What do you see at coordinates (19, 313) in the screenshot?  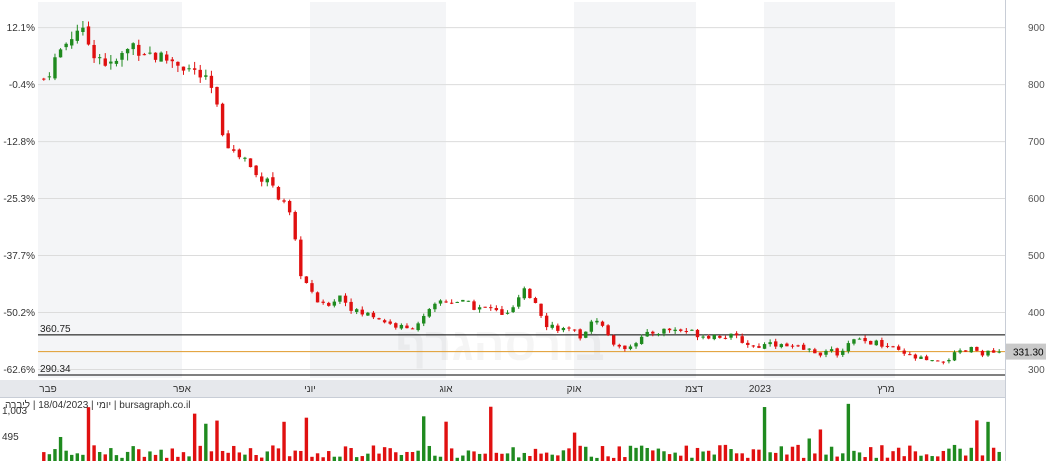 I see `left-axis-label: -50.2%` at bounding box center [19, 313].